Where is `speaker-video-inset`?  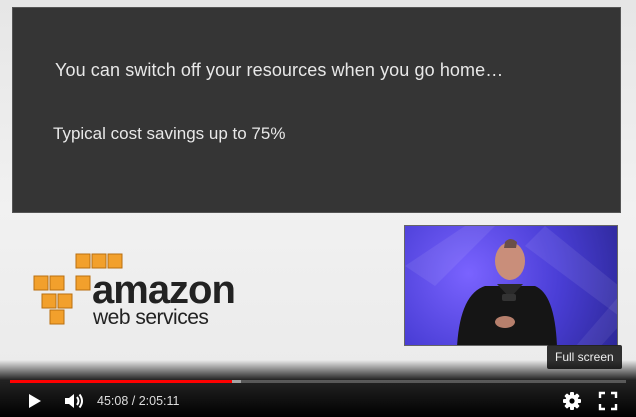 speaker-video-inset is located at coordinates (511, 285).